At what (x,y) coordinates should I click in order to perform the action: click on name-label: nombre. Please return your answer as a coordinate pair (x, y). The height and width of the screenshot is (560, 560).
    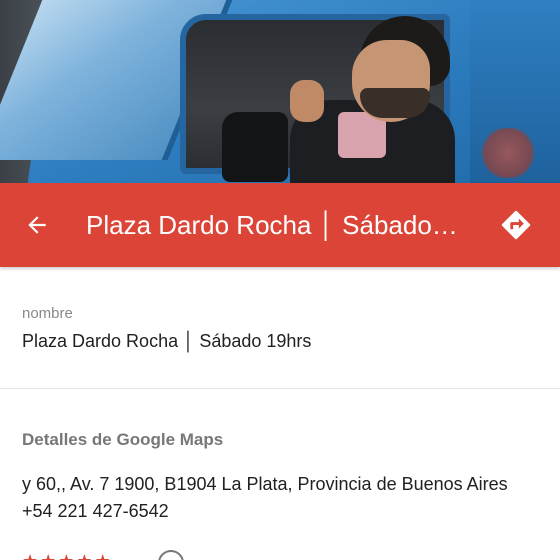
    Looking at the image, I should click on (47, 313).